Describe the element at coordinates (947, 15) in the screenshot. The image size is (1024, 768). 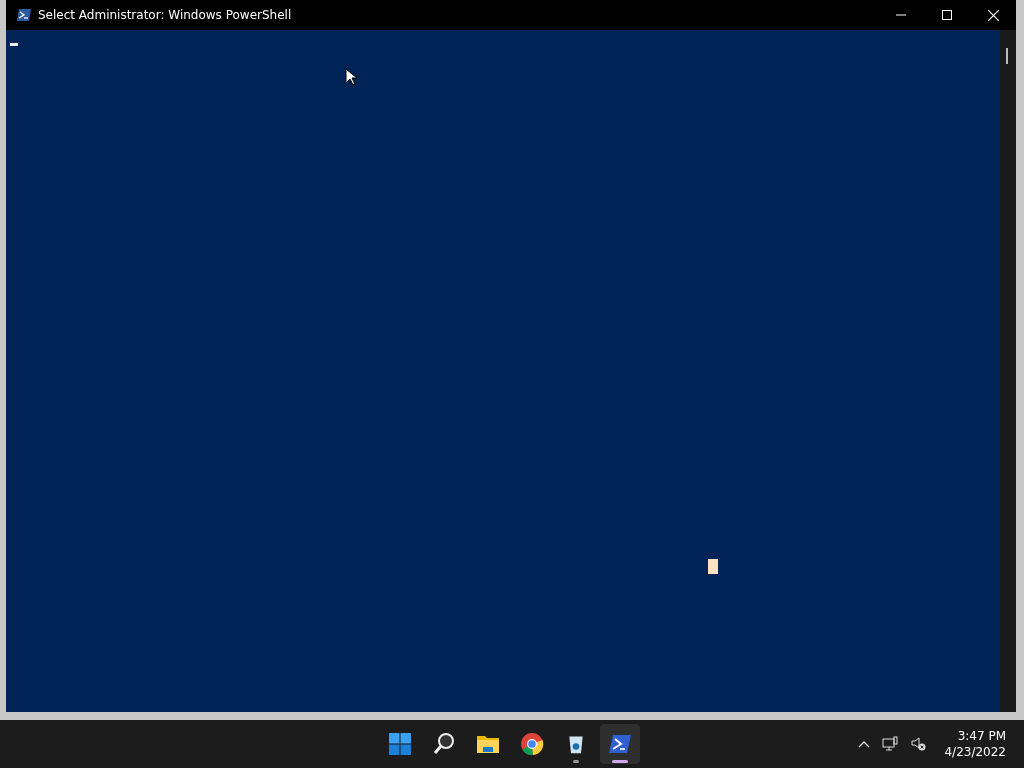
I see `maximize-icon` at that location.